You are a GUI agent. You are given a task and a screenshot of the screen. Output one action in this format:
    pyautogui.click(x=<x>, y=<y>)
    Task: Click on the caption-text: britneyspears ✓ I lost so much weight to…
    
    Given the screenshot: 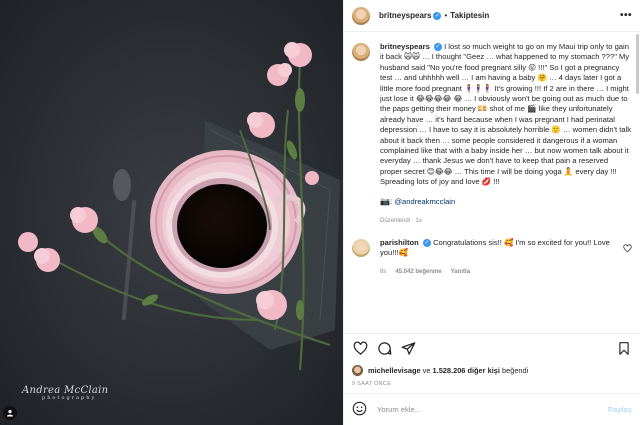 What is the action you would take?
    pyautogui.click(x=506, y=115)
    